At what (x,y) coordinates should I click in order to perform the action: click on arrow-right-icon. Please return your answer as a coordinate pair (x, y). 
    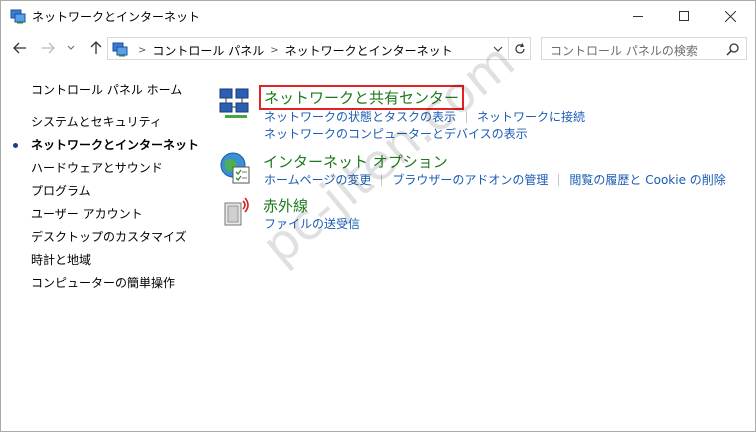
    Looking at the image, I should click on (48, 48).